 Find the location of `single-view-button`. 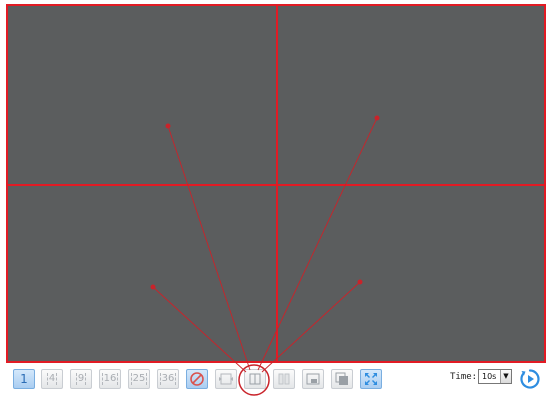

single-view-button is located at coordinates (255, 379).